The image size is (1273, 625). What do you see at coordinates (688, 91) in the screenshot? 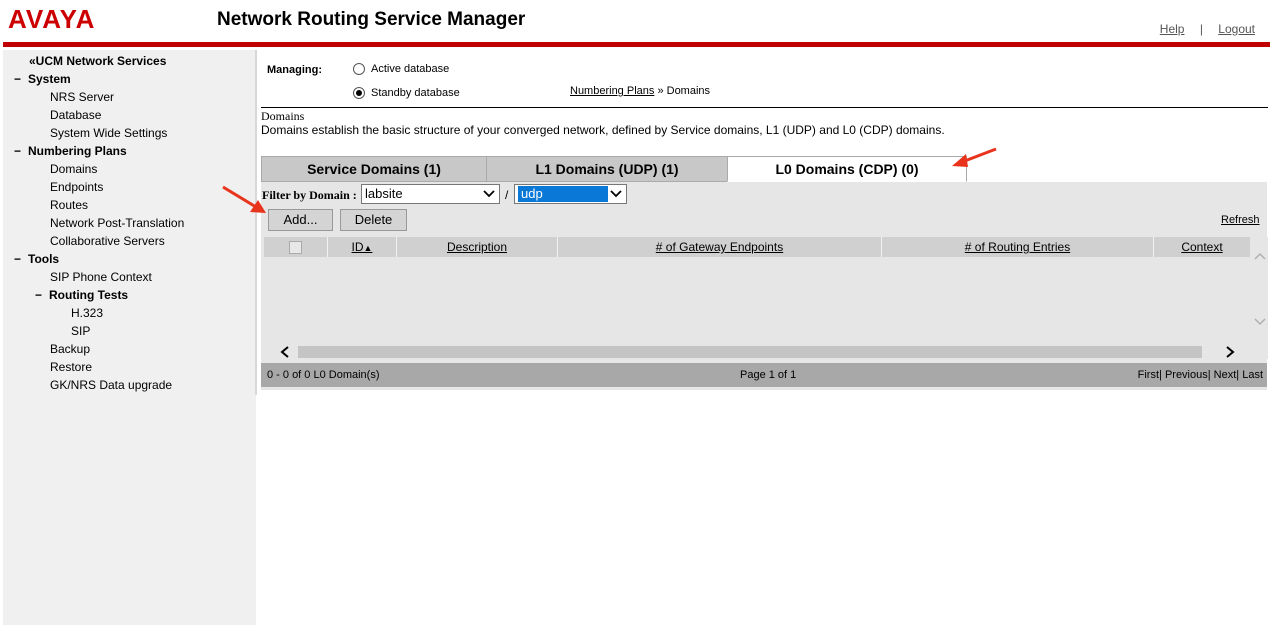
I see `breadcrumb-current: Domains` at bounding box center [688, 91].